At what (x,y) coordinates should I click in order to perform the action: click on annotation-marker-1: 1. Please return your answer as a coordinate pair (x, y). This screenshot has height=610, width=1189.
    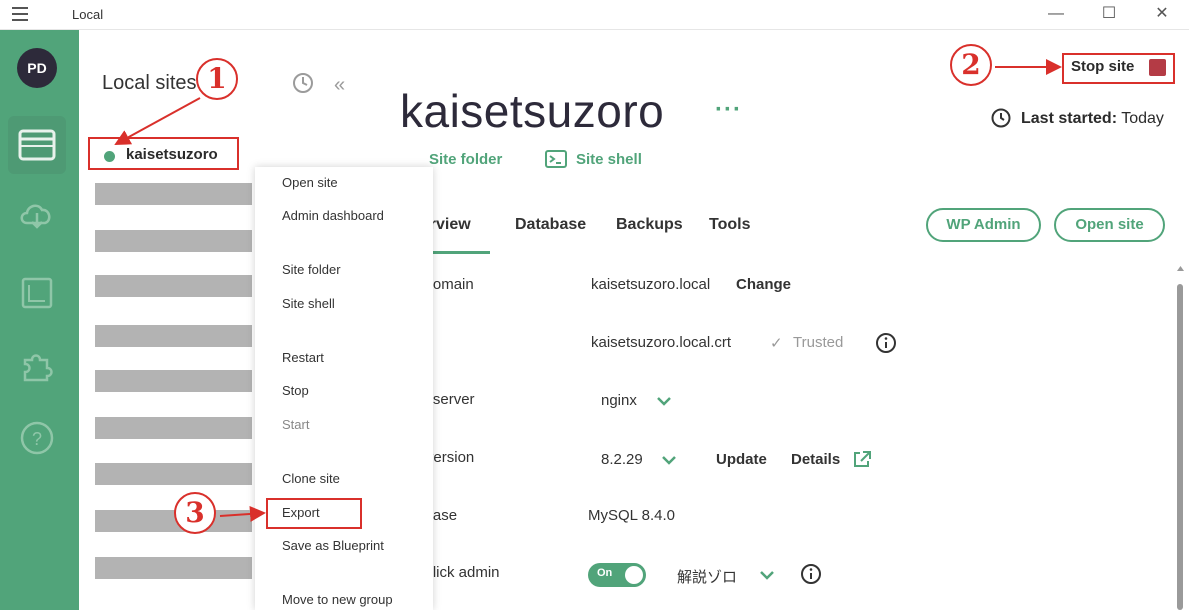
    Looking at the image, I should click on (217, 79).